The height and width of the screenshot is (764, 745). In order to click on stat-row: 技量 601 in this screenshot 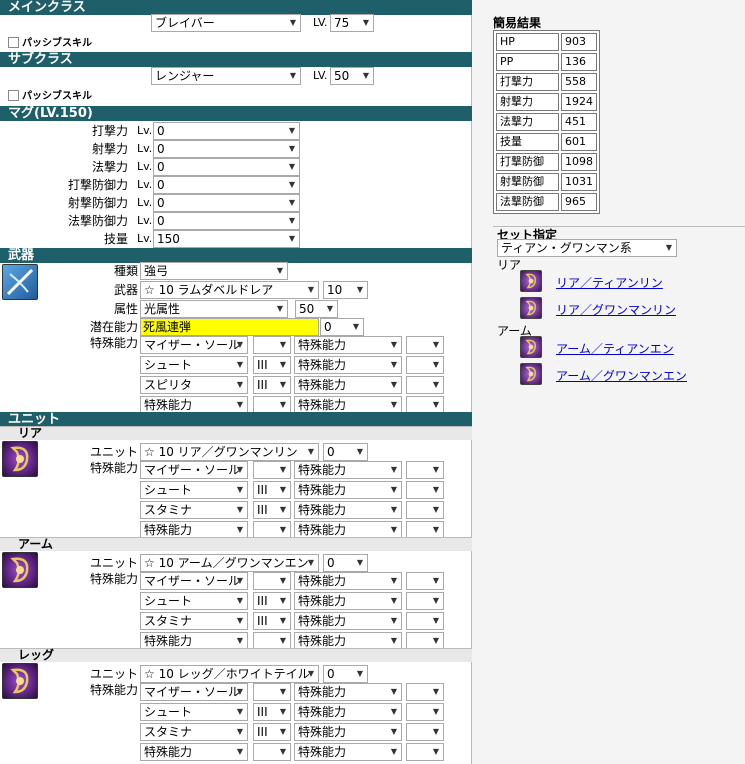, I will do `click(546, 142)`.